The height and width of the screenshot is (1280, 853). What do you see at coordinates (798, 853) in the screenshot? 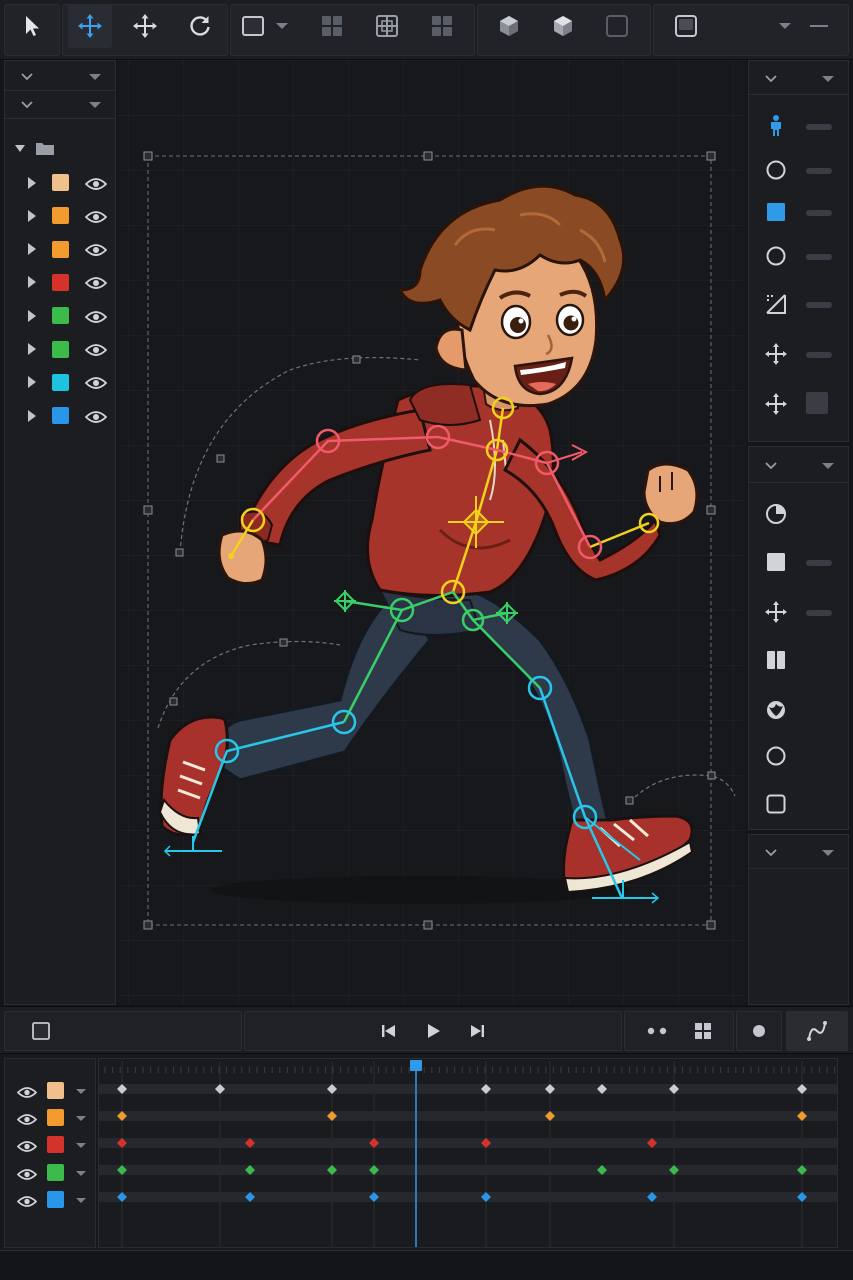
I see `extra-dropdown` at bounding box center [798, 853].